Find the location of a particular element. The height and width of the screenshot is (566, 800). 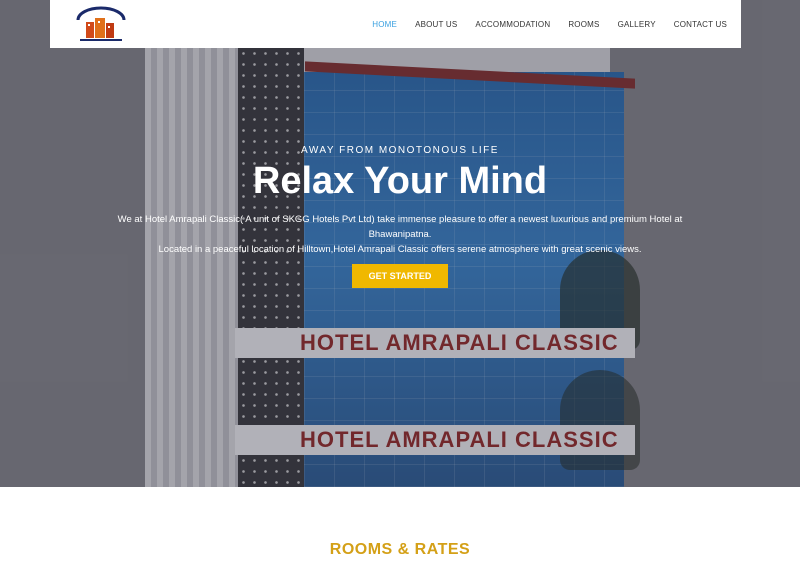

logo-icon is located at coordinates (101, 23).